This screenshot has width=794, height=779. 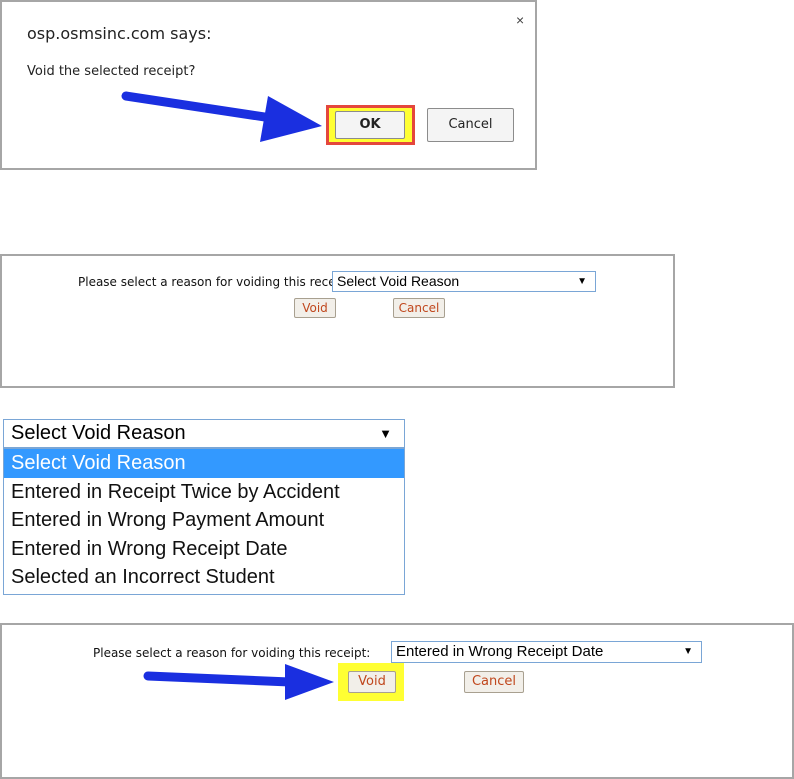 I want to click on void-reason-select: Entered in Wrong Receipt Date ▼, so click(x=546, y=652).